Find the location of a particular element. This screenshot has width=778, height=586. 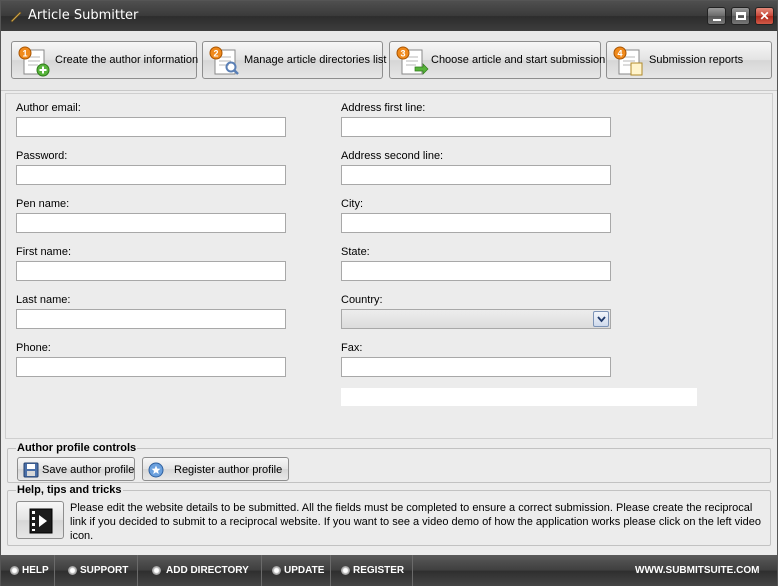

status-strip is located at coordinates (519, 397).